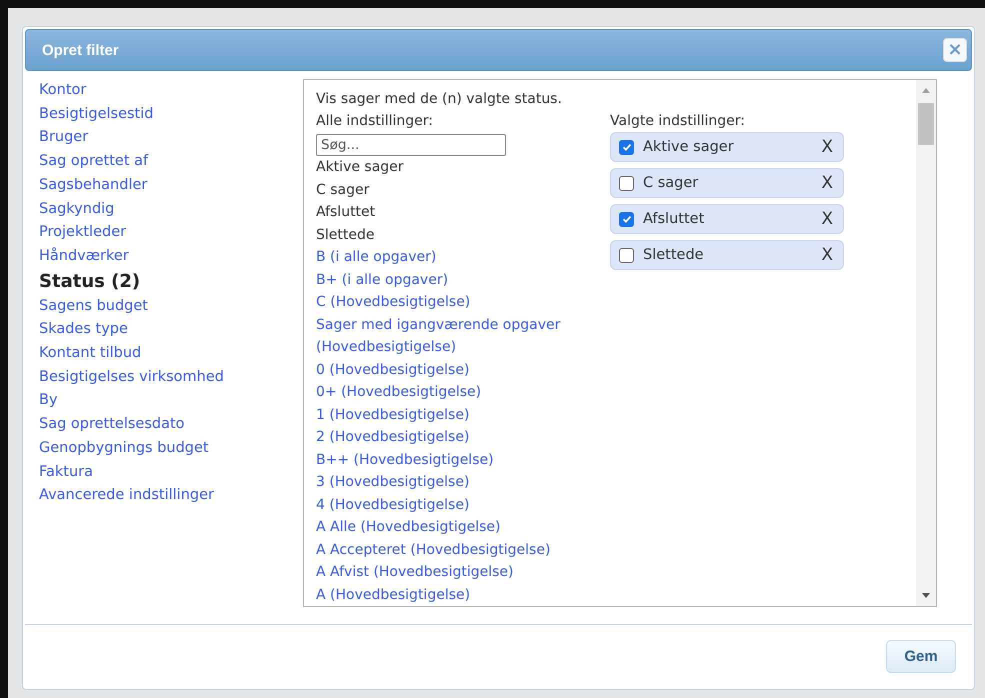 This screenshot has height=698, width=985. What do you see at coordinates (456, 505) in the screenshot?
I see `option-link: 4 (Hovedbesigtigelse)` at bounding box center [456, 505].